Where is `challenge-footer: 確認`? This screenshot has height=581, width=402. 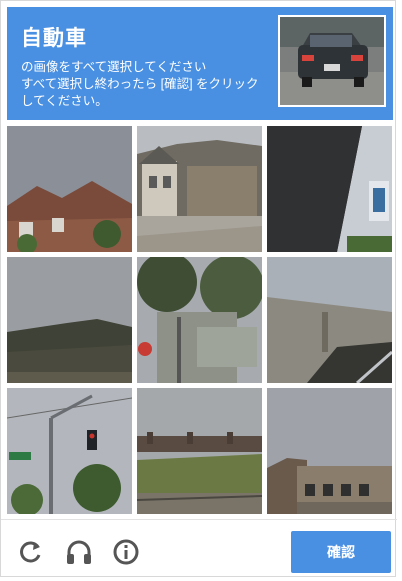 challenge-footer: 確認 is located at coordinates (199, 548).